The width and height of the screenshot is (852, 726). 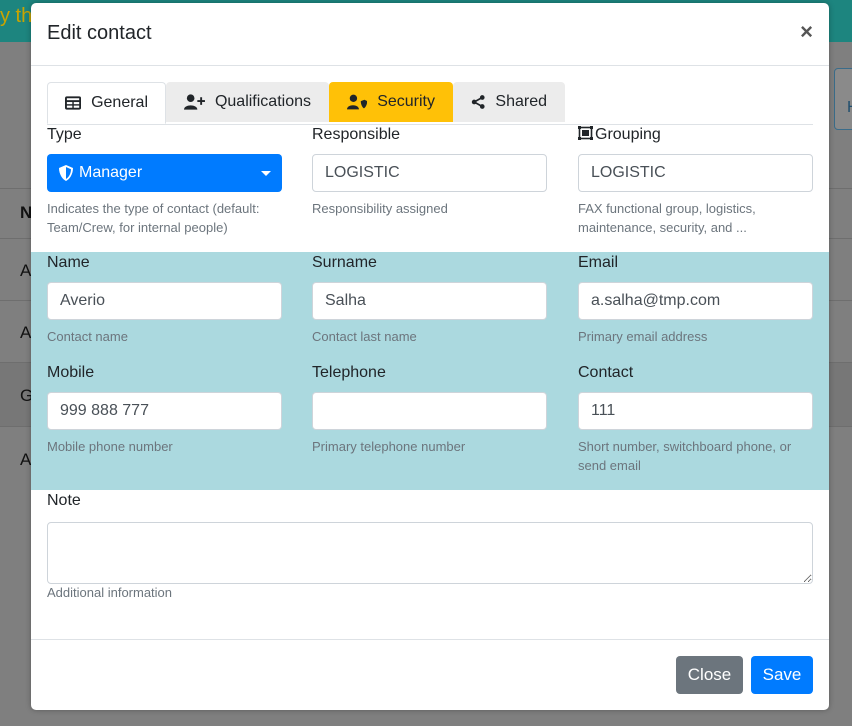 What do you see at coordinates (66, 173) in the screenshot?
I see `shield-icon` at bounding box center [66, 173].